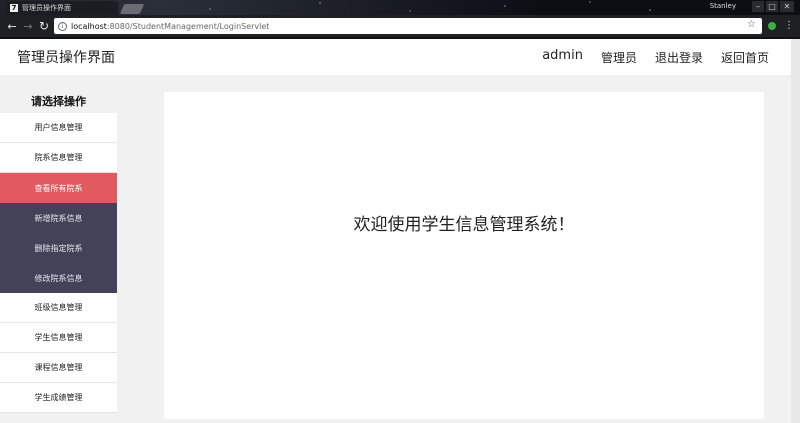 Image resolution: width=800 pixels, height=423 pixels. I want to click on nav-logout: 退出登录, so click(679, 57).